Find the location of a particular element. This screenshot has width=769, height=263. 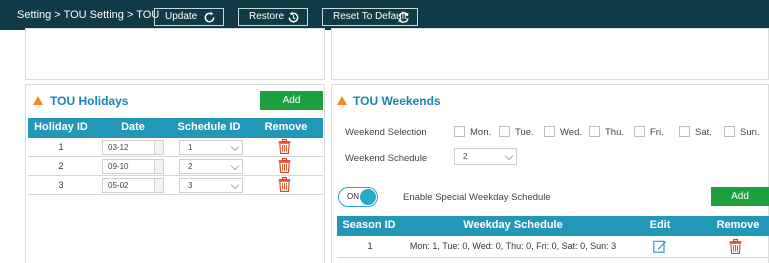

tou-weekends-title: TOU Weekends is located at coordinates (397, 101).